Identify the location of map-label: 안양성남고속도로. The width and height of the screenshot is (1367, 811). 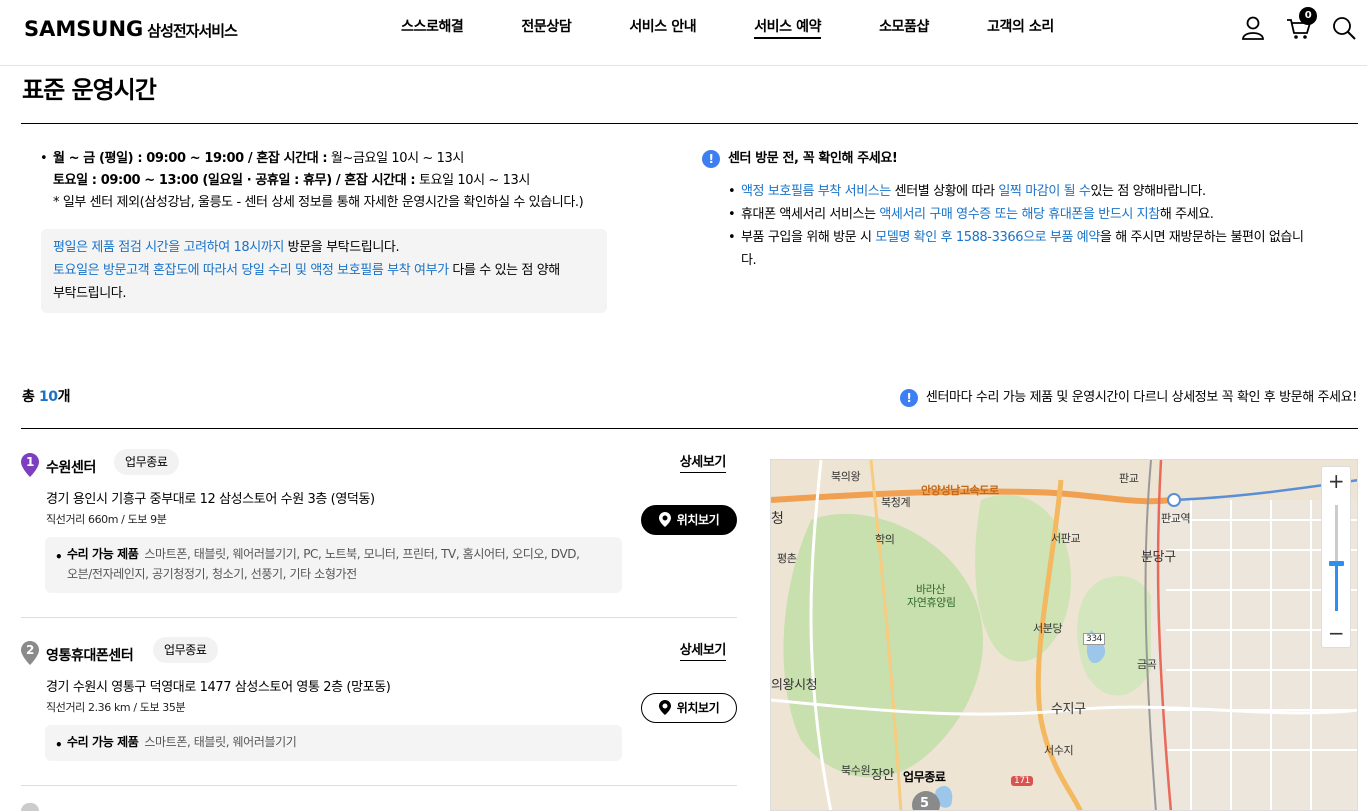
(960, 490).